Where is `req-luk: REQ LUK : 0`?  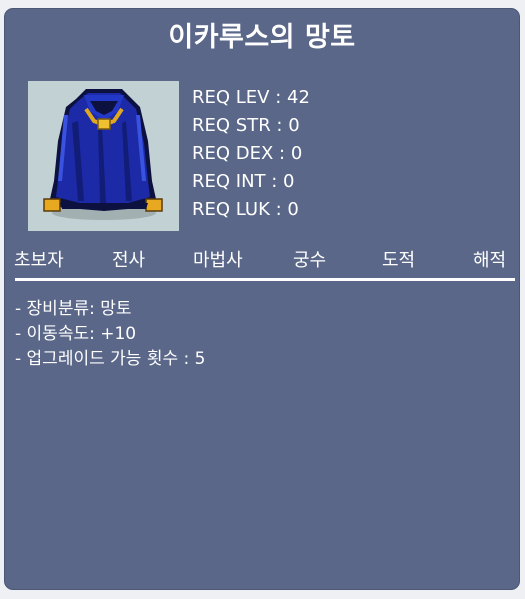
req-luk: REQ LUK : 0 is located at coordinates (245, 209).